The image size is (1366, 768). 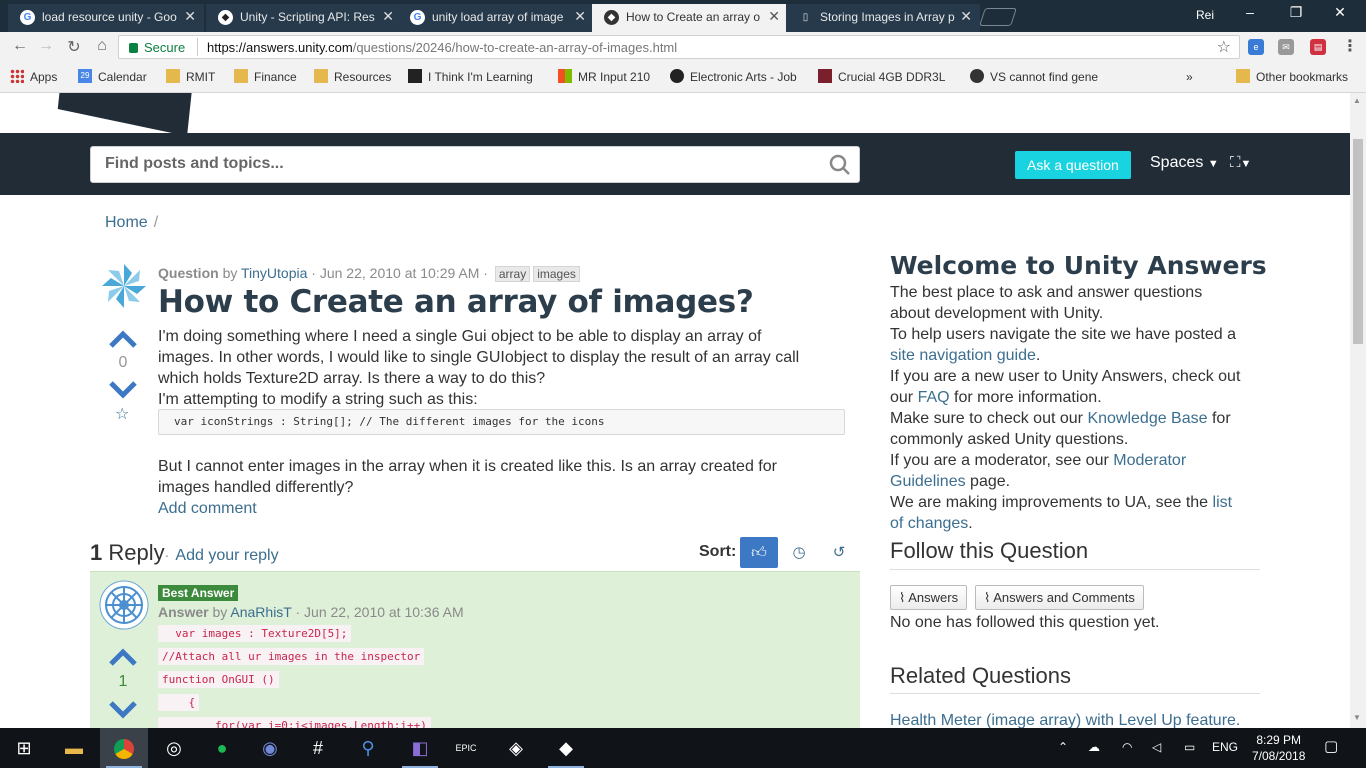 I want to click on list-of-changes-link: list, so click(x=1223, y=502).